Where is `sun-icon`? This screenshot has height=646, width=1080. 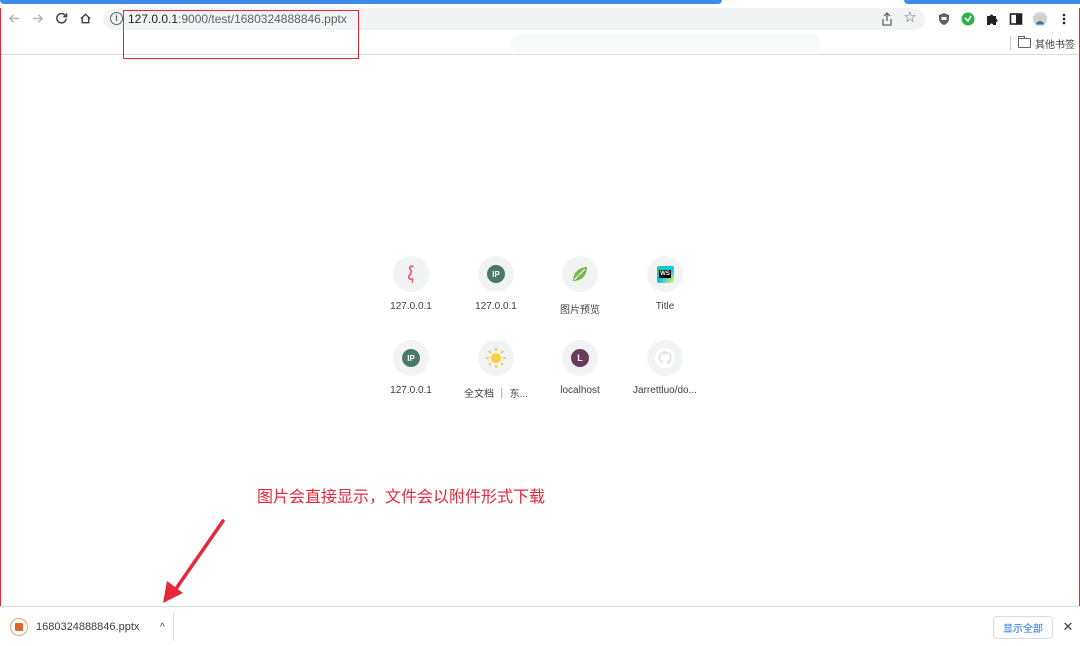 sun-icon is located at coordinates (496, 358).